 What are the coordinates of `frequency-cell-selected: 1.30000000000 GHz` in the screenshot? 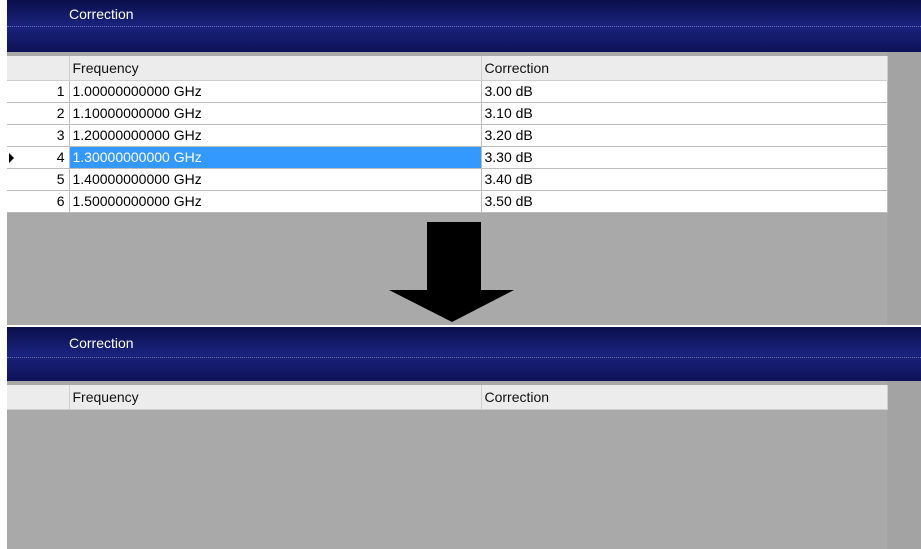 It's located at (275, 157).